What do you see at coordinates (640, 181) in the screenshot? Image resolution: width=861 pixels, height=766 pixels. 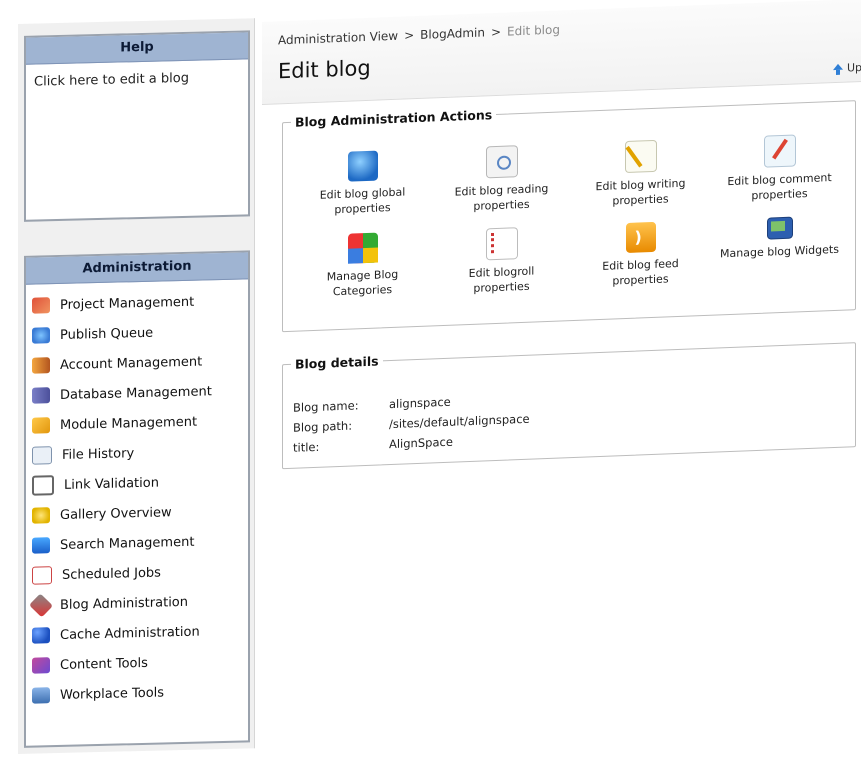 I see `action-edit-writing-properties: Edit blog writing properties` at bounding box center [640, 181].